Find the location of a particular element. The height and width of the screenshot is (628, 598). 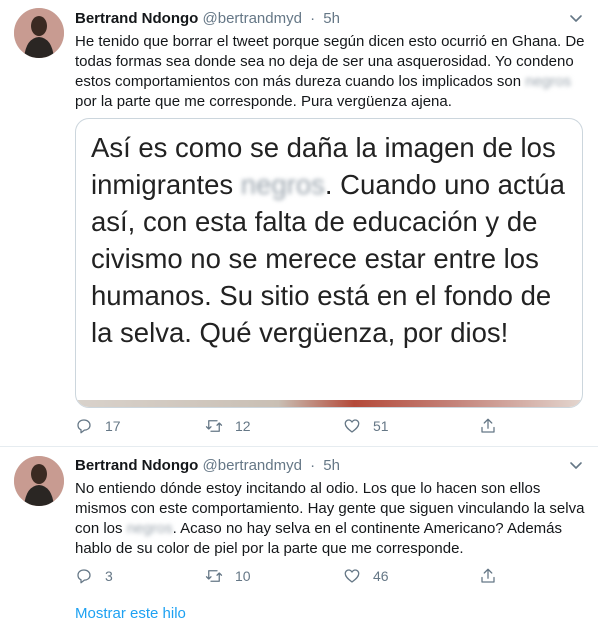

tweet-actions: 17 12 51 is located at coordinates (290, 426).